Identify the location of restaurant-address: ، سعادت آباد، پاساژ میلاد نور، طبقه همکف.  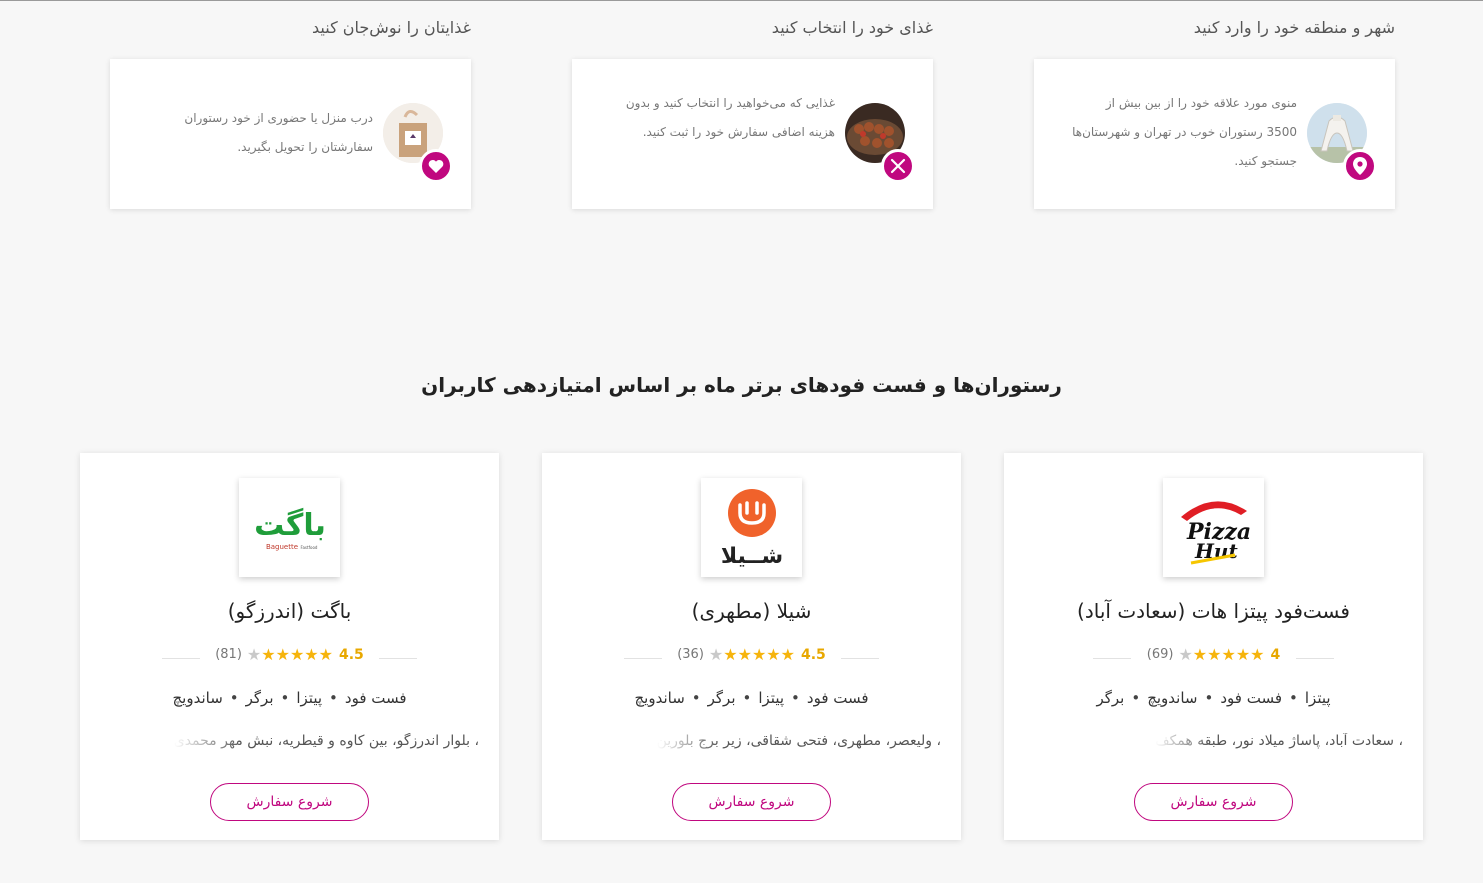
(1279, 741).